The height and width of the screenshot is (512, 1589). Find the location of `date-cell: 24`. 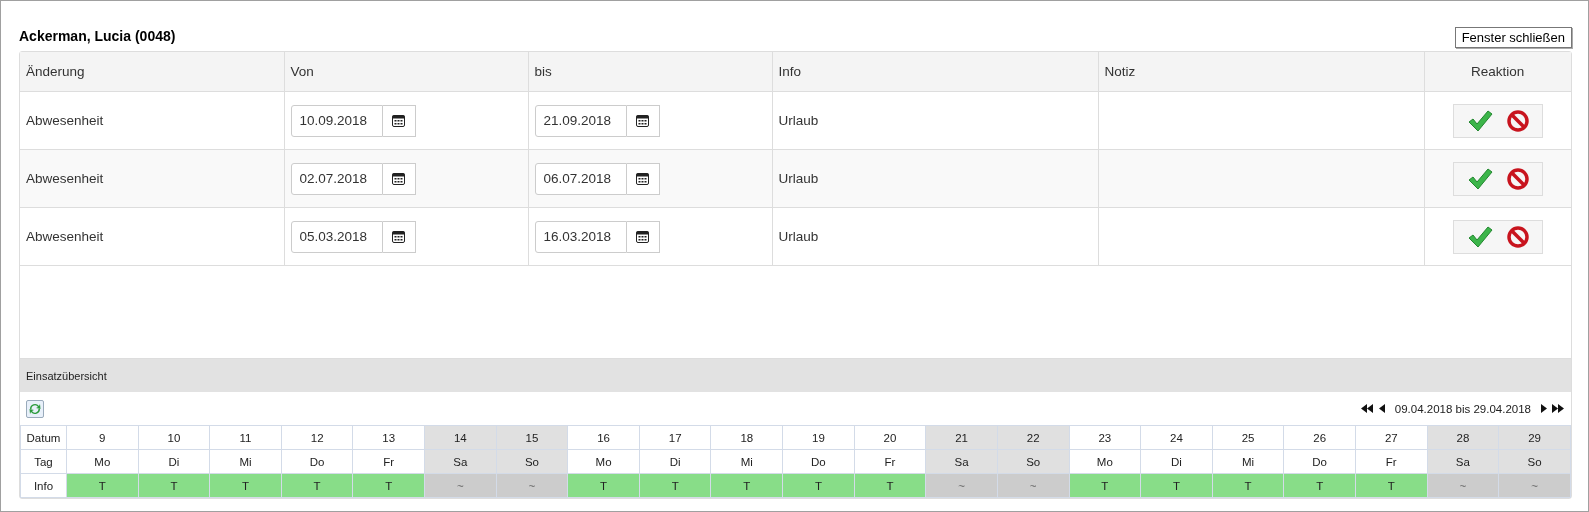

date-cell: 24 is located at coordinates (1176, 437).